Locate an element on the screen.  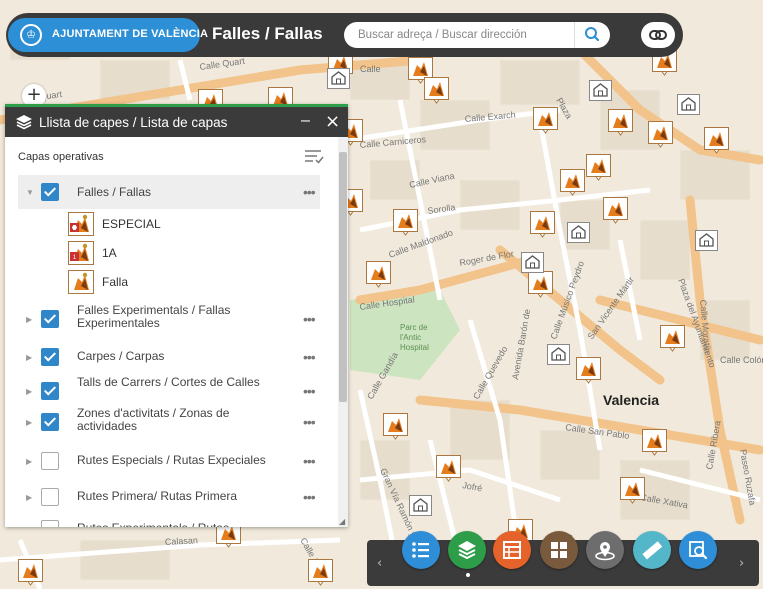
search-map-icon is located at coordinates (698, 552).